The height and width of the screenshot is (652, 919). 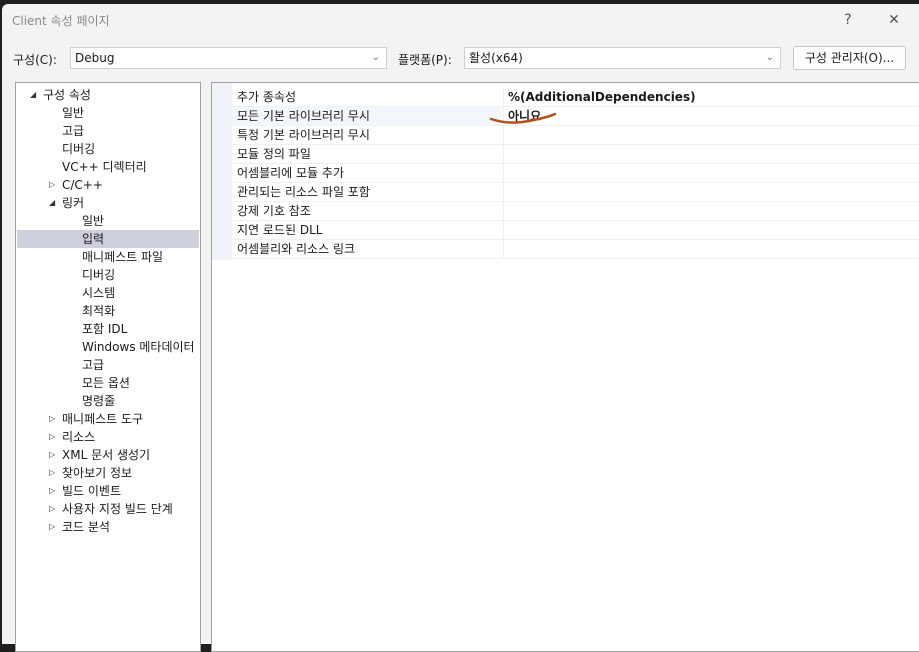 What do you see at coordinates (425, 60) in the screenshot?
I see `platform-label: 플랫폼(P):` at bounding box center [425, 60].